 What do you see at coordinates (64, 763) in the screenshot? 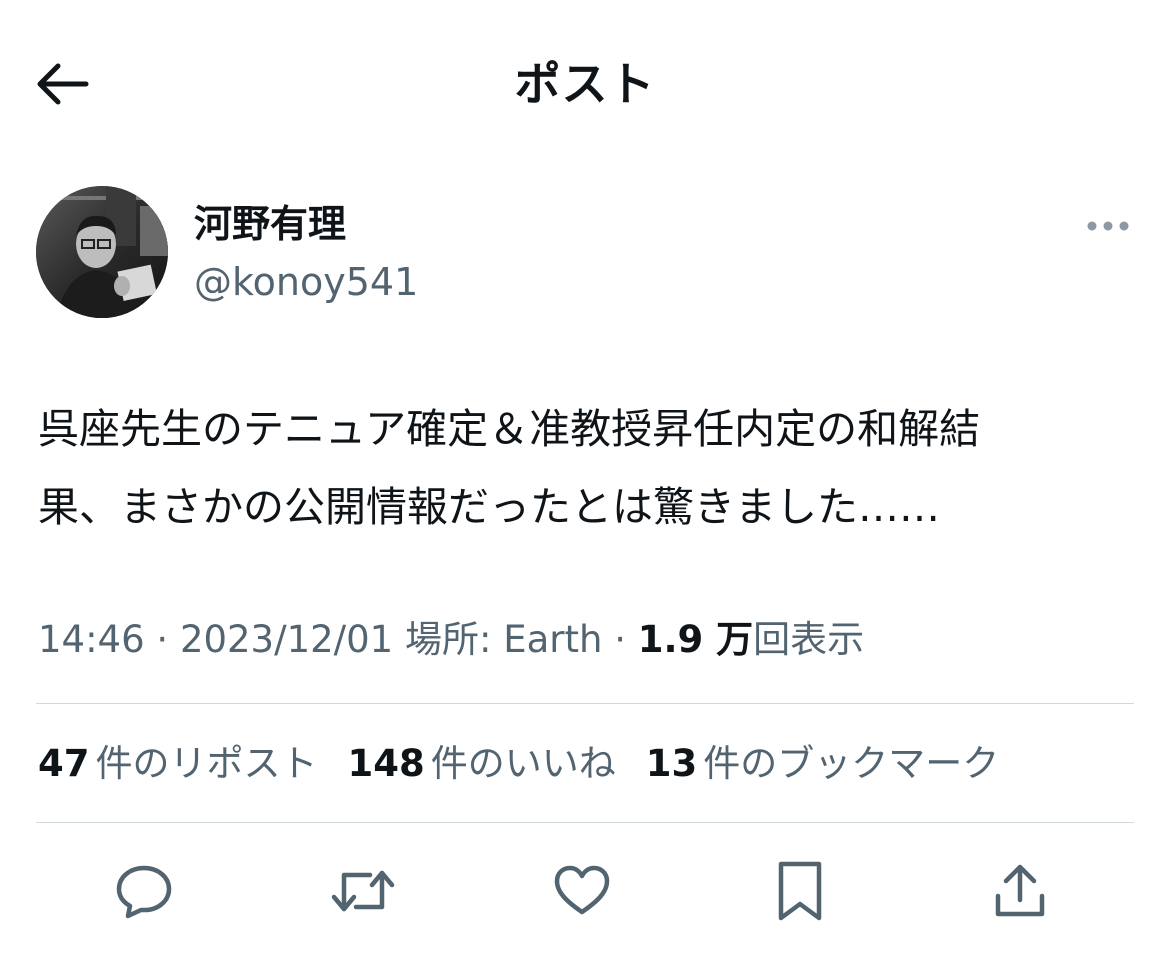
I see `reposts-count: 47` at bounding box center [64, 763].